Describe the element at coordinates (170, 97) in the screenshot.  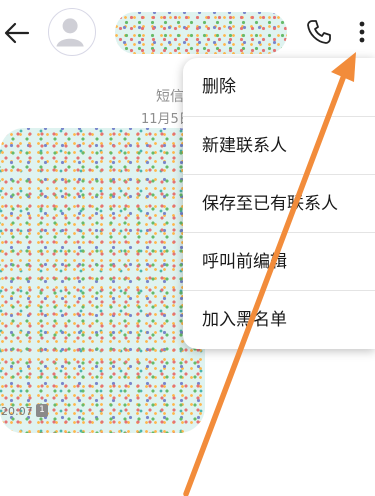
I see `message-type-label: 短信` at that location.